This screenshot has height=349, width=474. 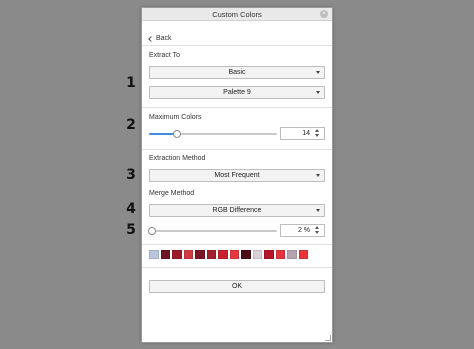 What do you see at coordinates (213, 134) in the screenshot?
I see `maximum-colors-slider` at bounding box center [213, 134].